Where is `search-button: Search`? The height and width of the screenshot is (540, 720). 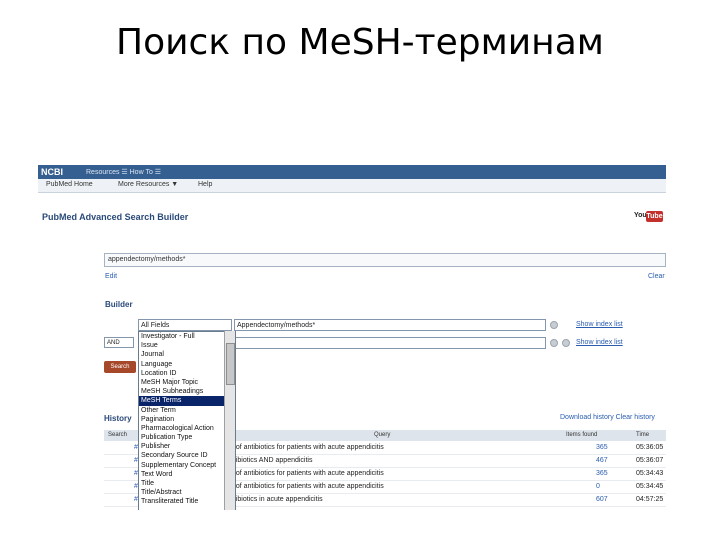
search-button: Search is located at coordinates (120, 367).